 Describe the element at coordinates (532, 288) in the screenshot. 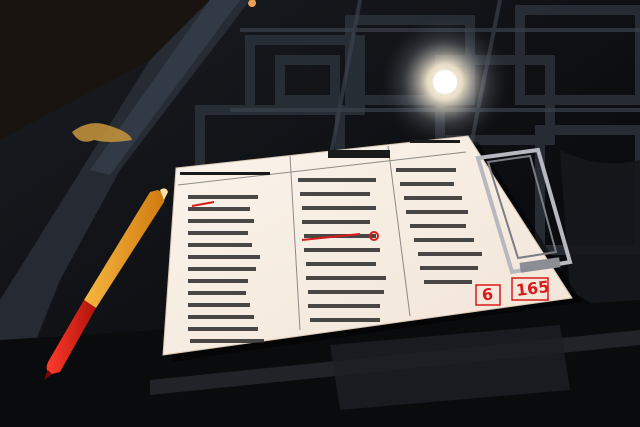

I see `handwritten-total: 165` at that location.